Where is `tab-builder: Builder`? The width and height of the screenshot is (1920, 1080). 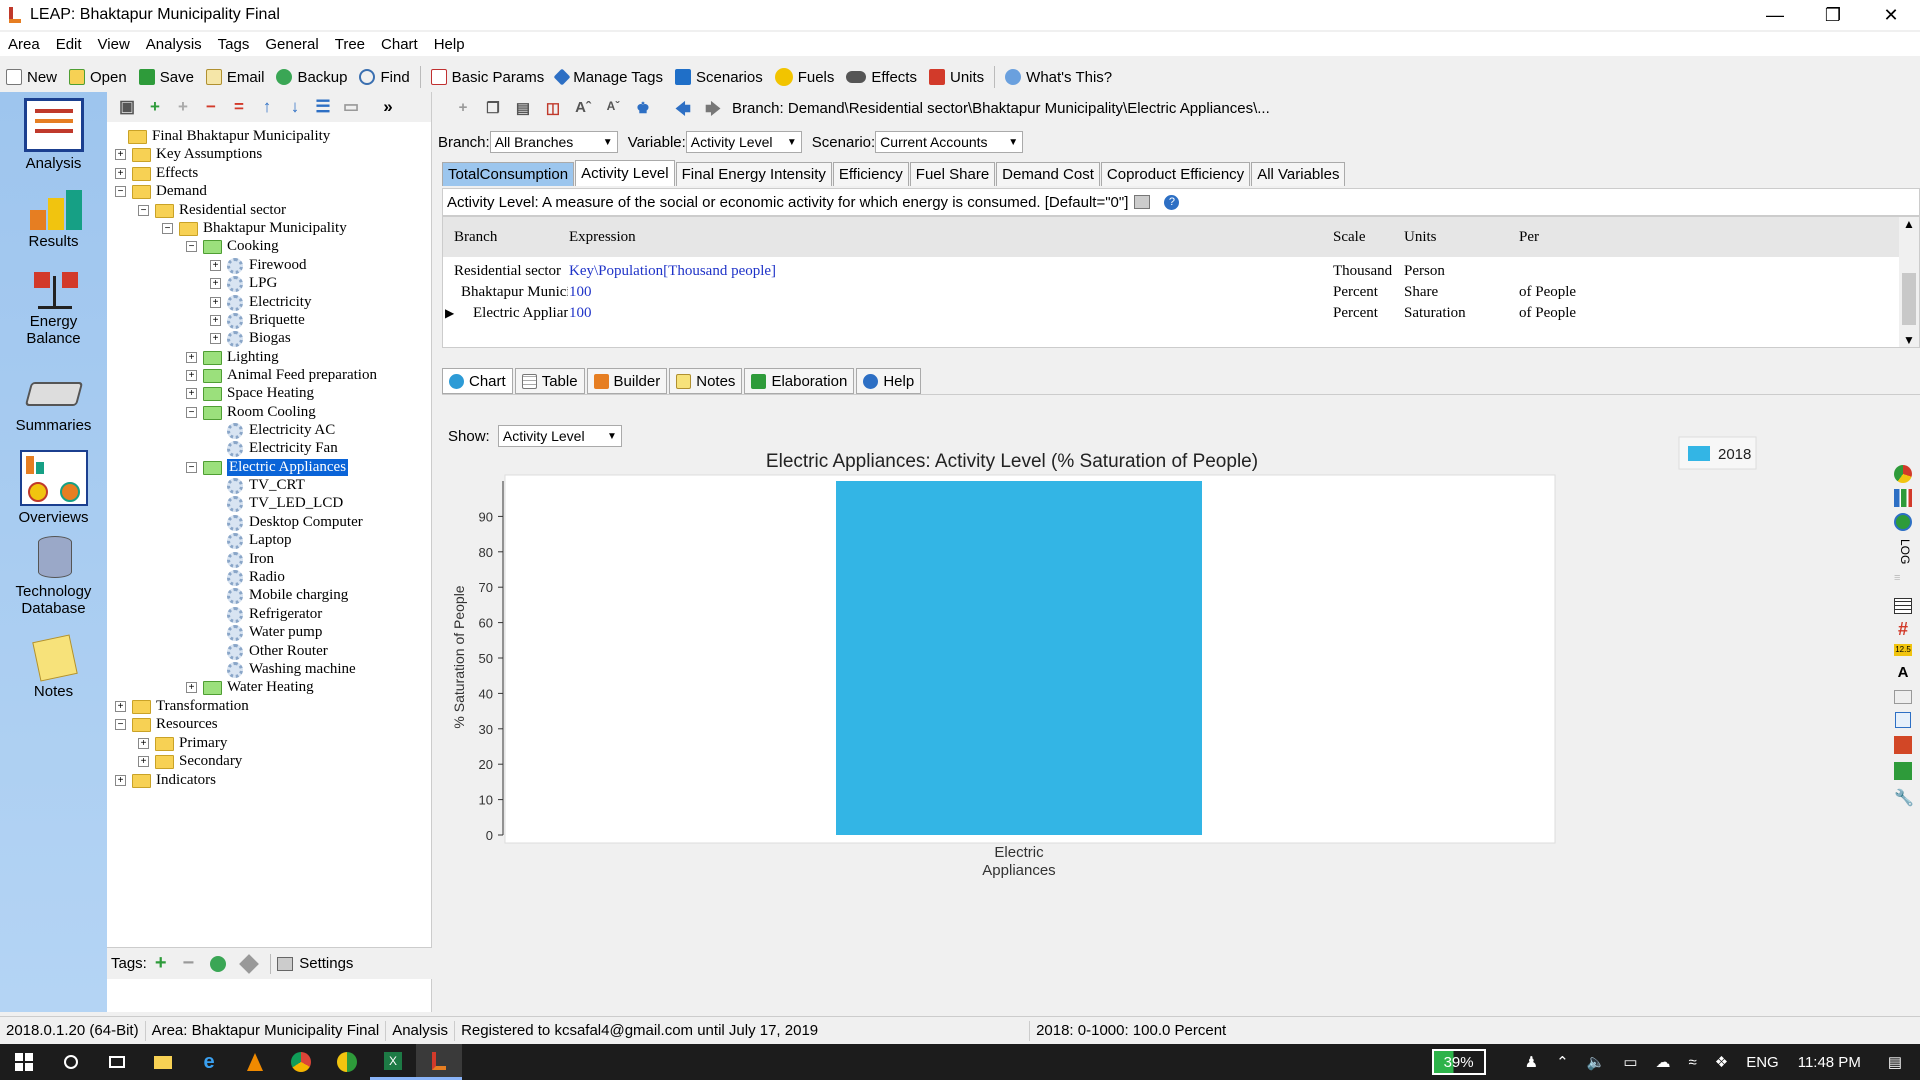
tab-builder: Builder is located at coordinates (627, 381).